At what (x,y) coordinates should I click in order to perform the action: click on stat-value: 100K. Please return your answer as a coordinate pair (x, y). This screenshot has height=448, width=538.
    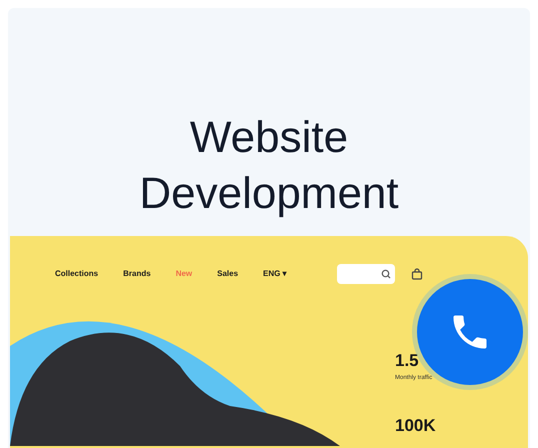
    Looking at the image, I should click on (415, 425).